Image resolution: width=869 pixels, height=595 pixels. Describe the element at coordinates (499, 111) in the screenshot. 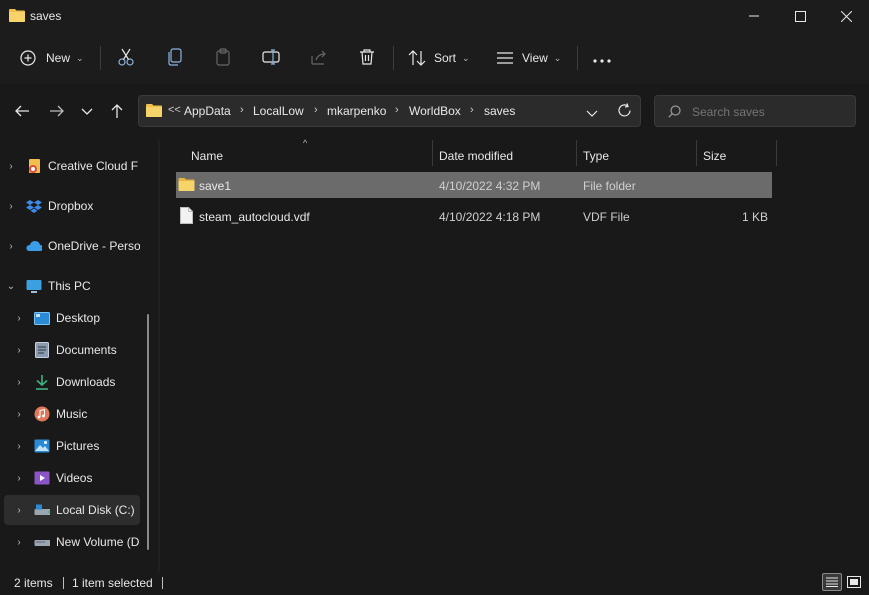

I see `breadcrumb-saves: saves` at that location.